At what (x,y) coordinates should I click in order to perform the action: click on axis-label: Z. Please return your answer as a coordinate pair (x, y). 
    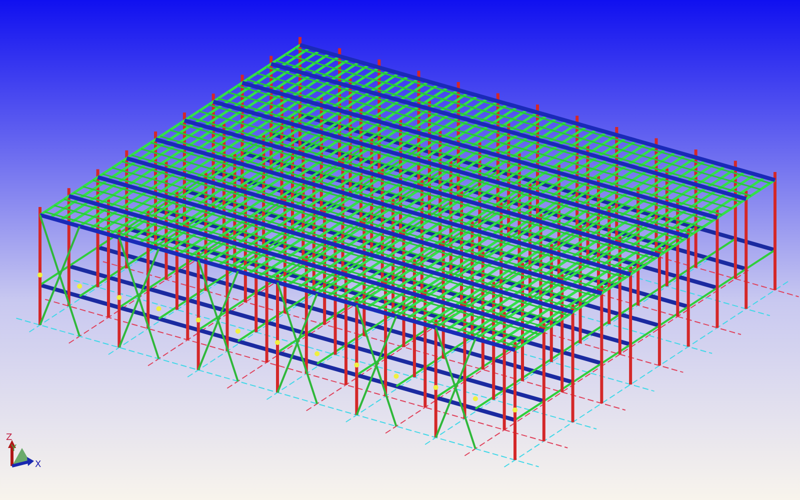
    Looking at the image, I should click on (9, 438).